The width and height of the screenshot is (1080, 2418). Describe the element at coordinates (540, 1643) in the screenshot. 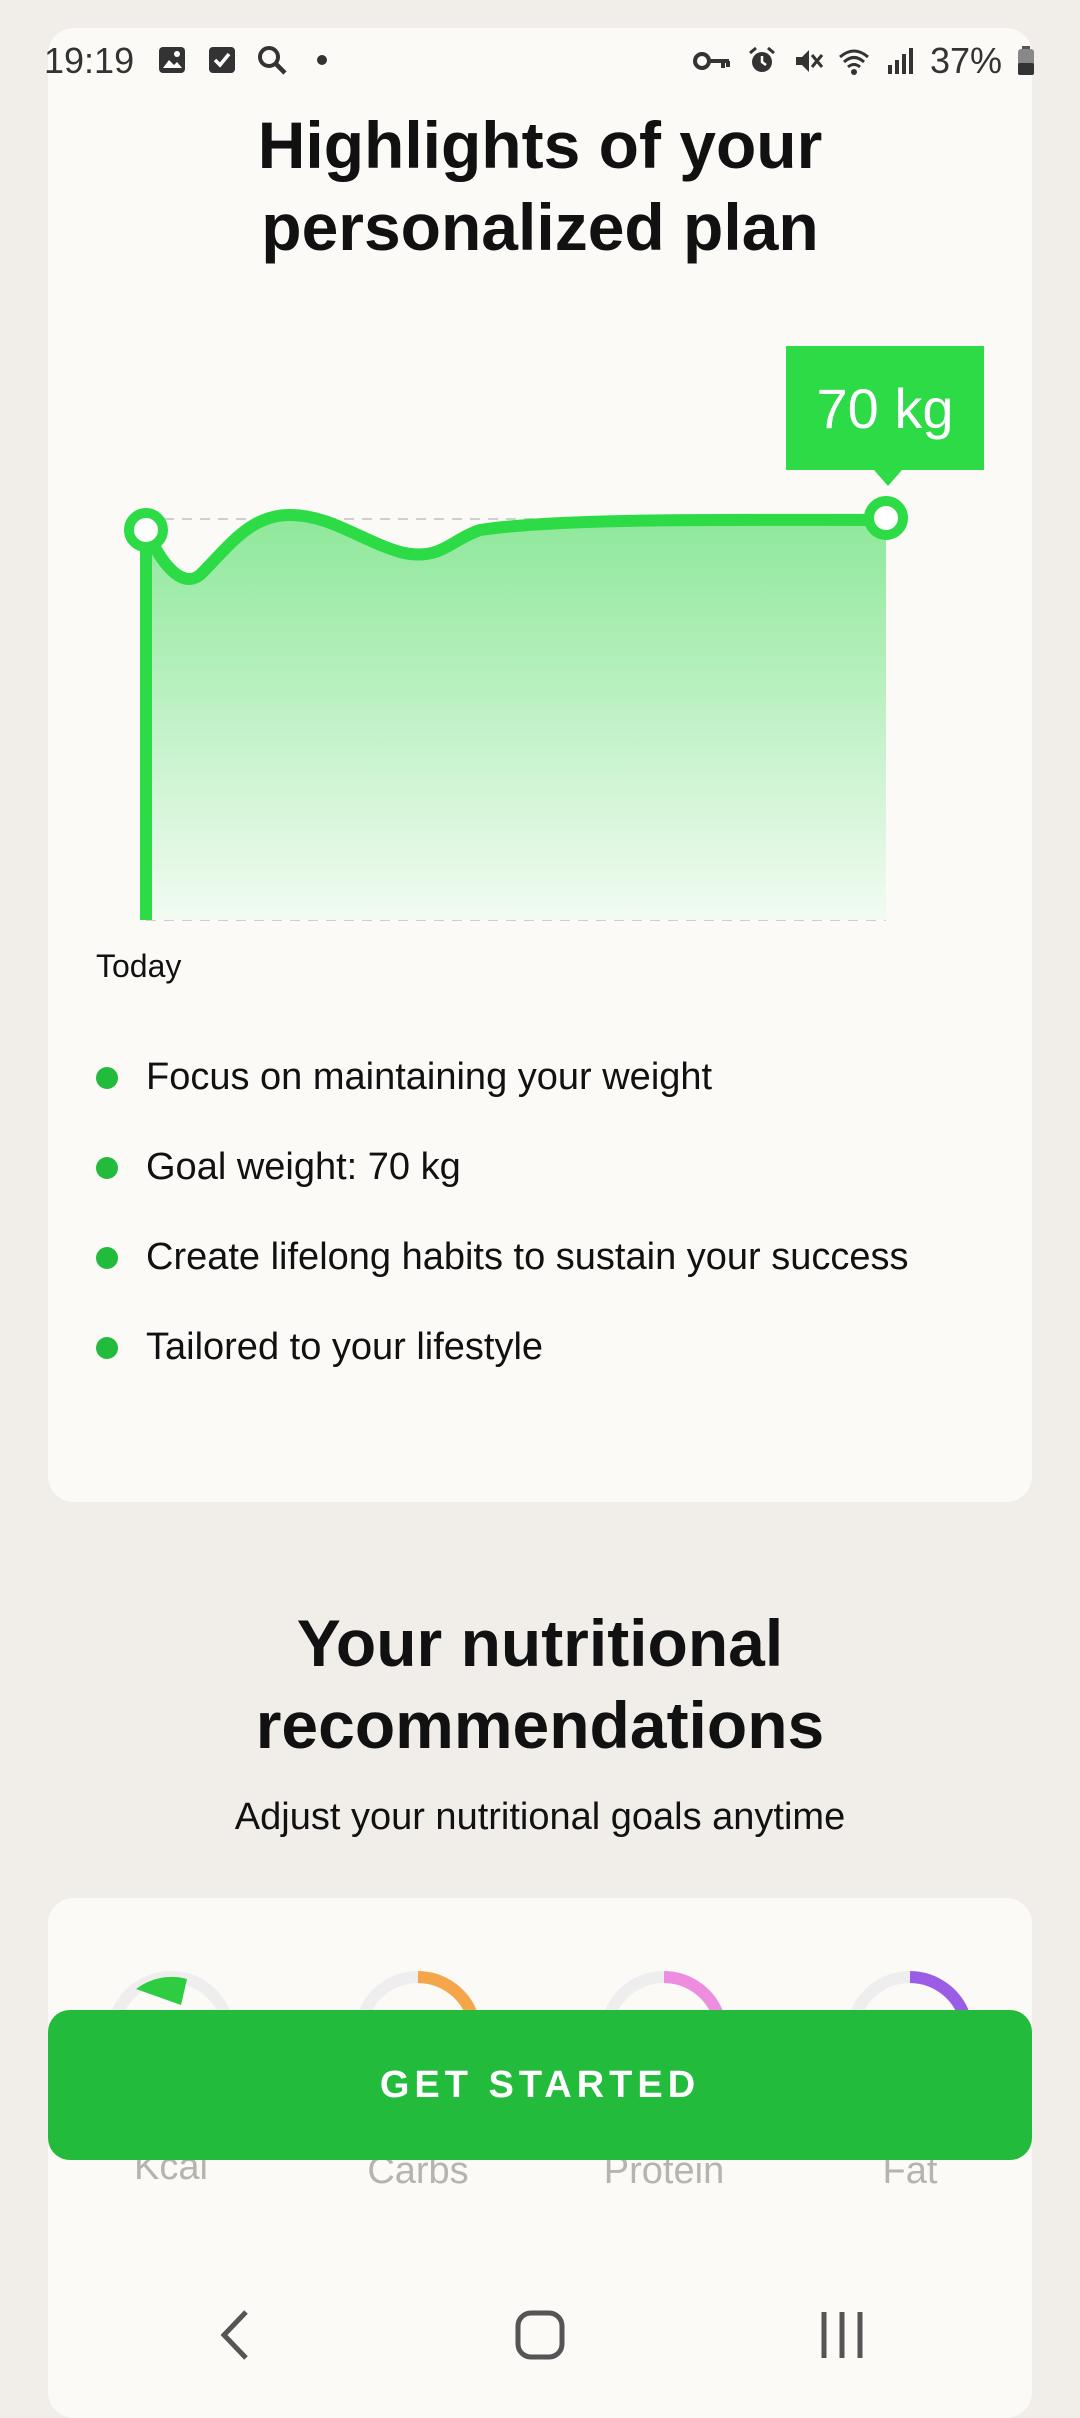

I see `nutrition-title-line1: Your nutritional` at that location.